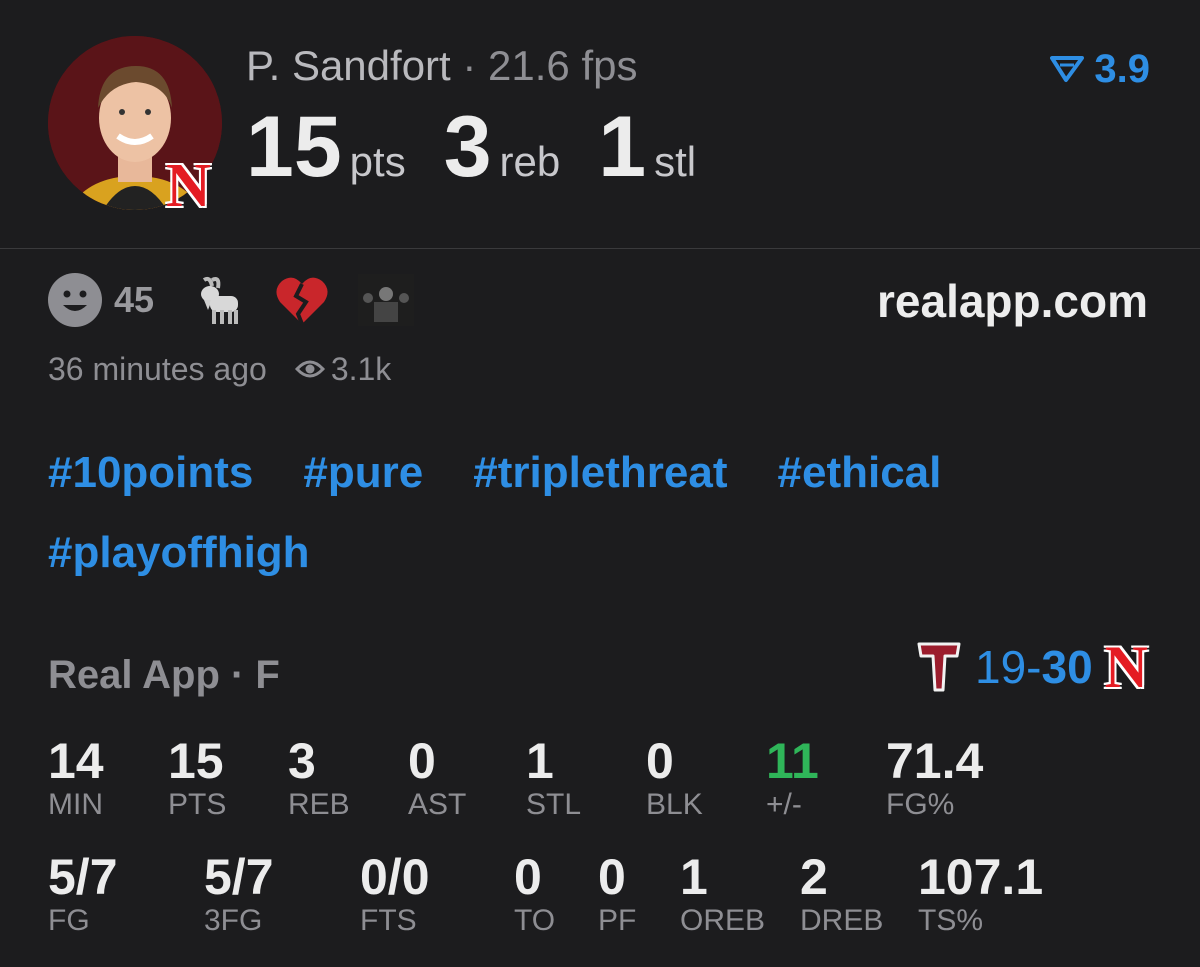 The height and width of the screenshot is (967, 1200). Describe the element at coordinates (792, 761) in the screenshot. I see `stat-value: 11` at that location.